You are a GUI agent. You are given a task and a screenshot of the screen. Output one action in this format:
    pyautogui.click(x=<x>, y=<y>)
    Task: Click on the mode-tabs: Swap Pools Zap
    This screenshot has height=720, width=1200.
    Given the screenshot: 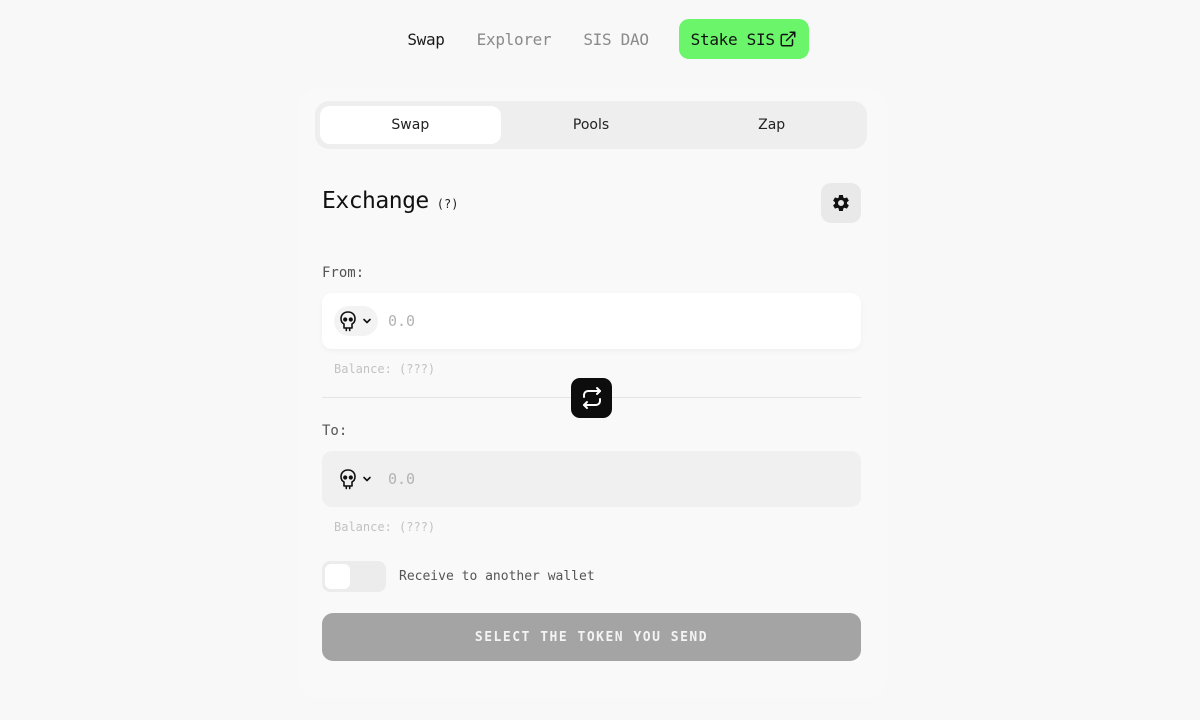 What is the action you would take?
    pyautogui.click(x=591, y=125)
    